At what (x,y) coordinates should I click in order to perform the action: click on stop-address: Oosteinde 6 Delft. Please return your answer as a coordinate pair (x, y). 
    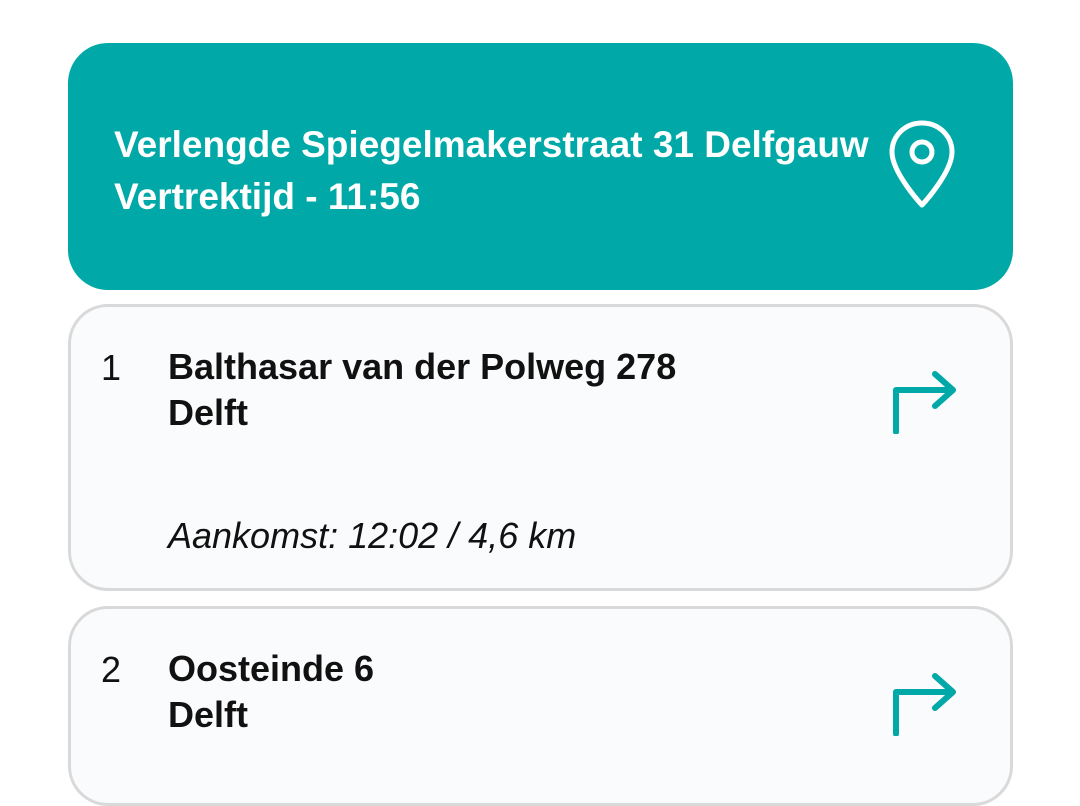
    Looking at the image, I should click on (271, 692).